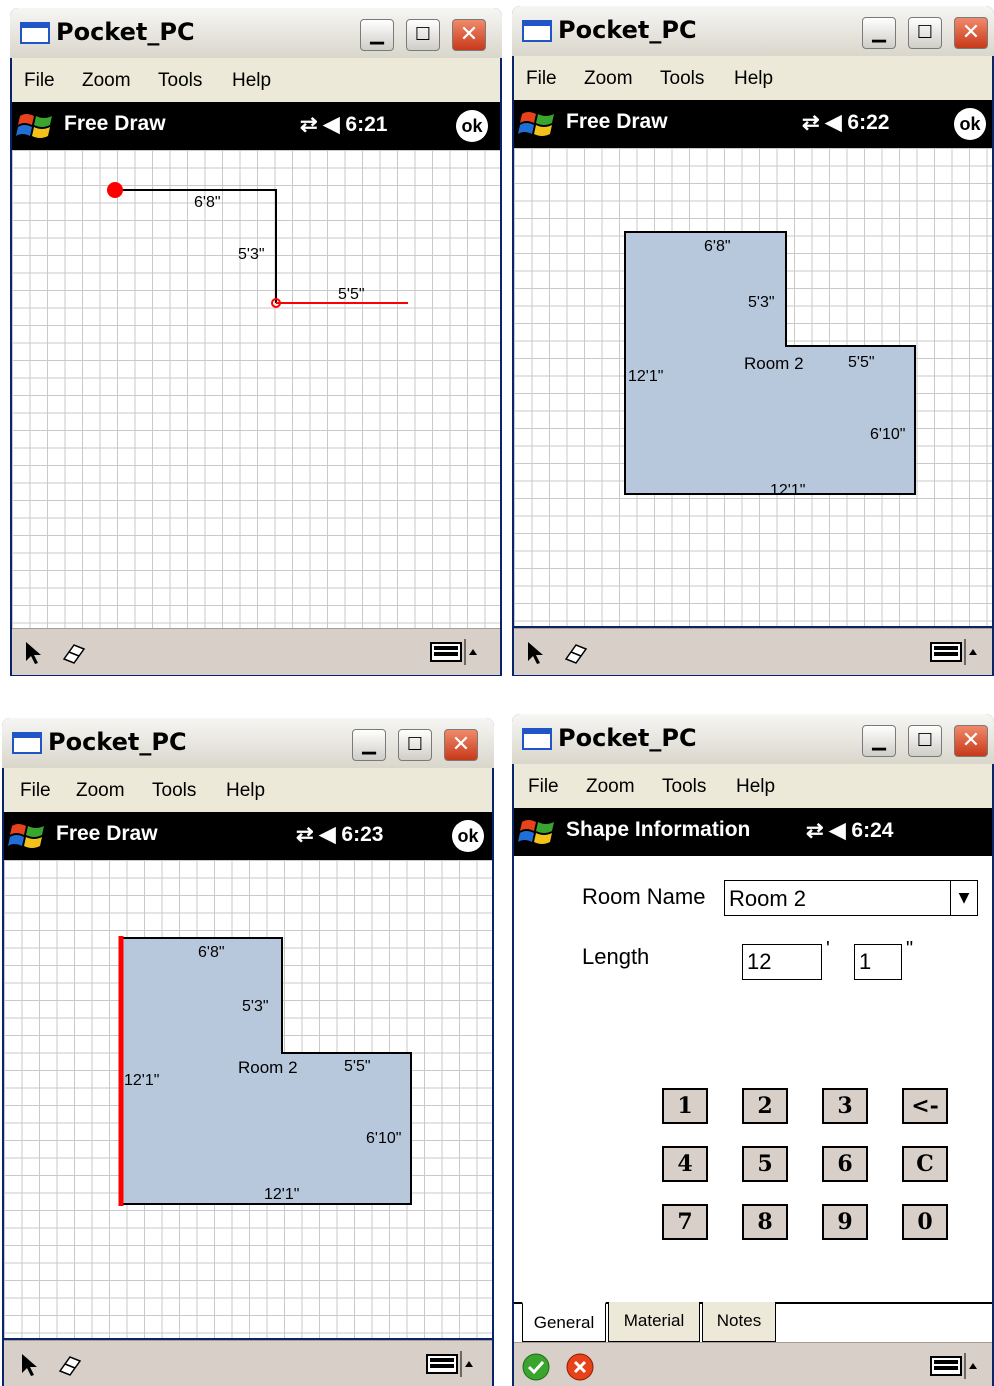 The width and height of the screenshot is (994, 1386). What do you see at coordinates (782, 962) in the screenshot?
I see `length-feet-input: 12` at bounding box center [782, 962].